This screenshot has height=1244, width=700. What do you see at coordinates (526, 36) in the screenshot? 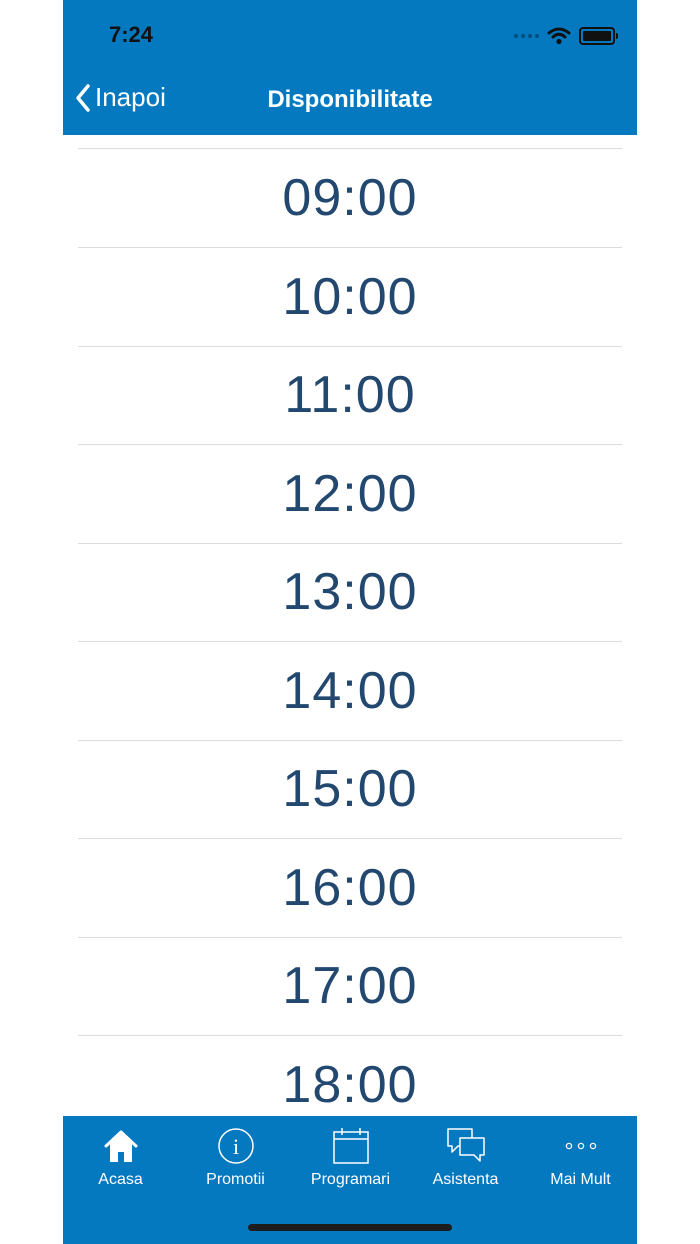
I see `signal-icon` at bounding box center [526, 36].